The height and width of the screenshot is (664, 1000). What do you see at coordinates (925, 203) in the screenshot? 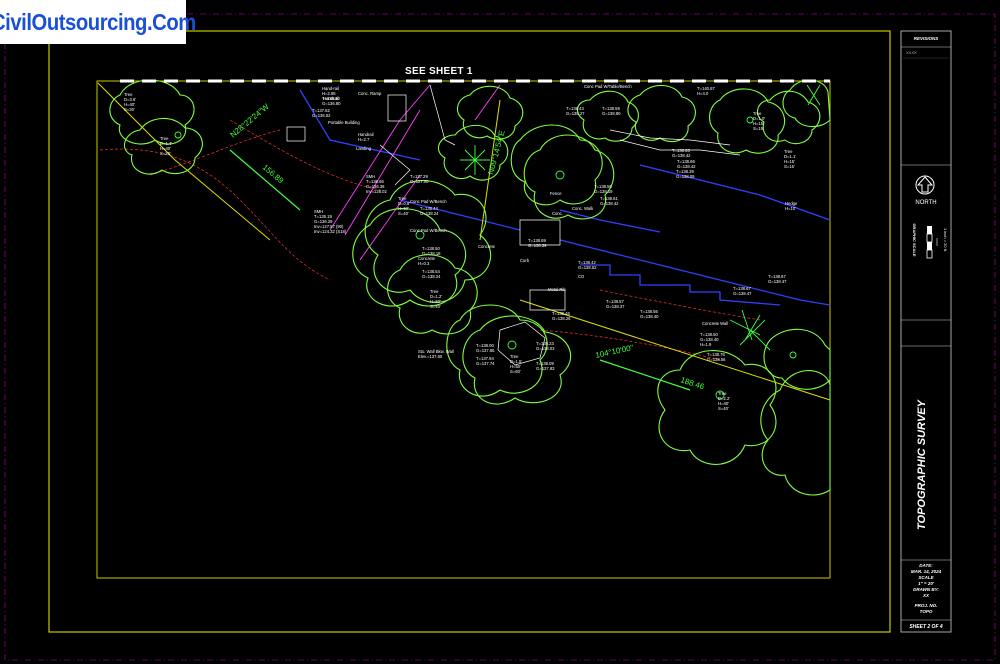
I see `north-label: NORTH` at bounding box center [925, 203].